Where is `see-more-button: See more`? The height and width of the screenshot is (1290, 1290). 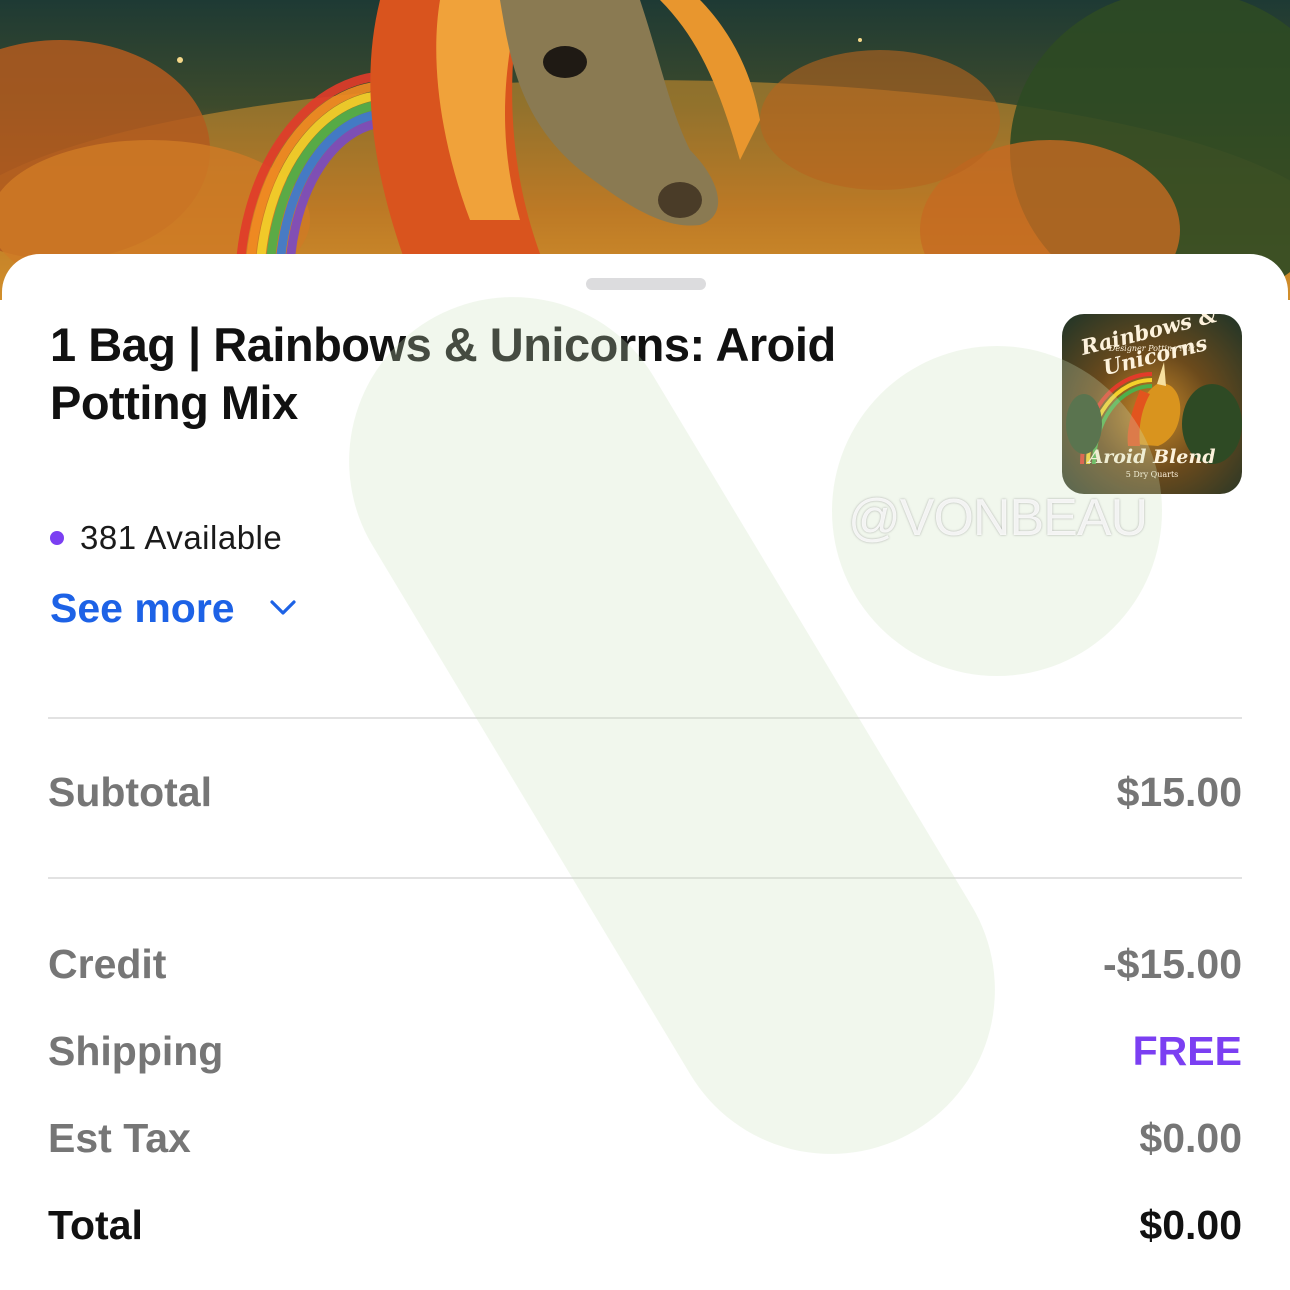
see-more-button: See more is located at coordinates (173, 608).